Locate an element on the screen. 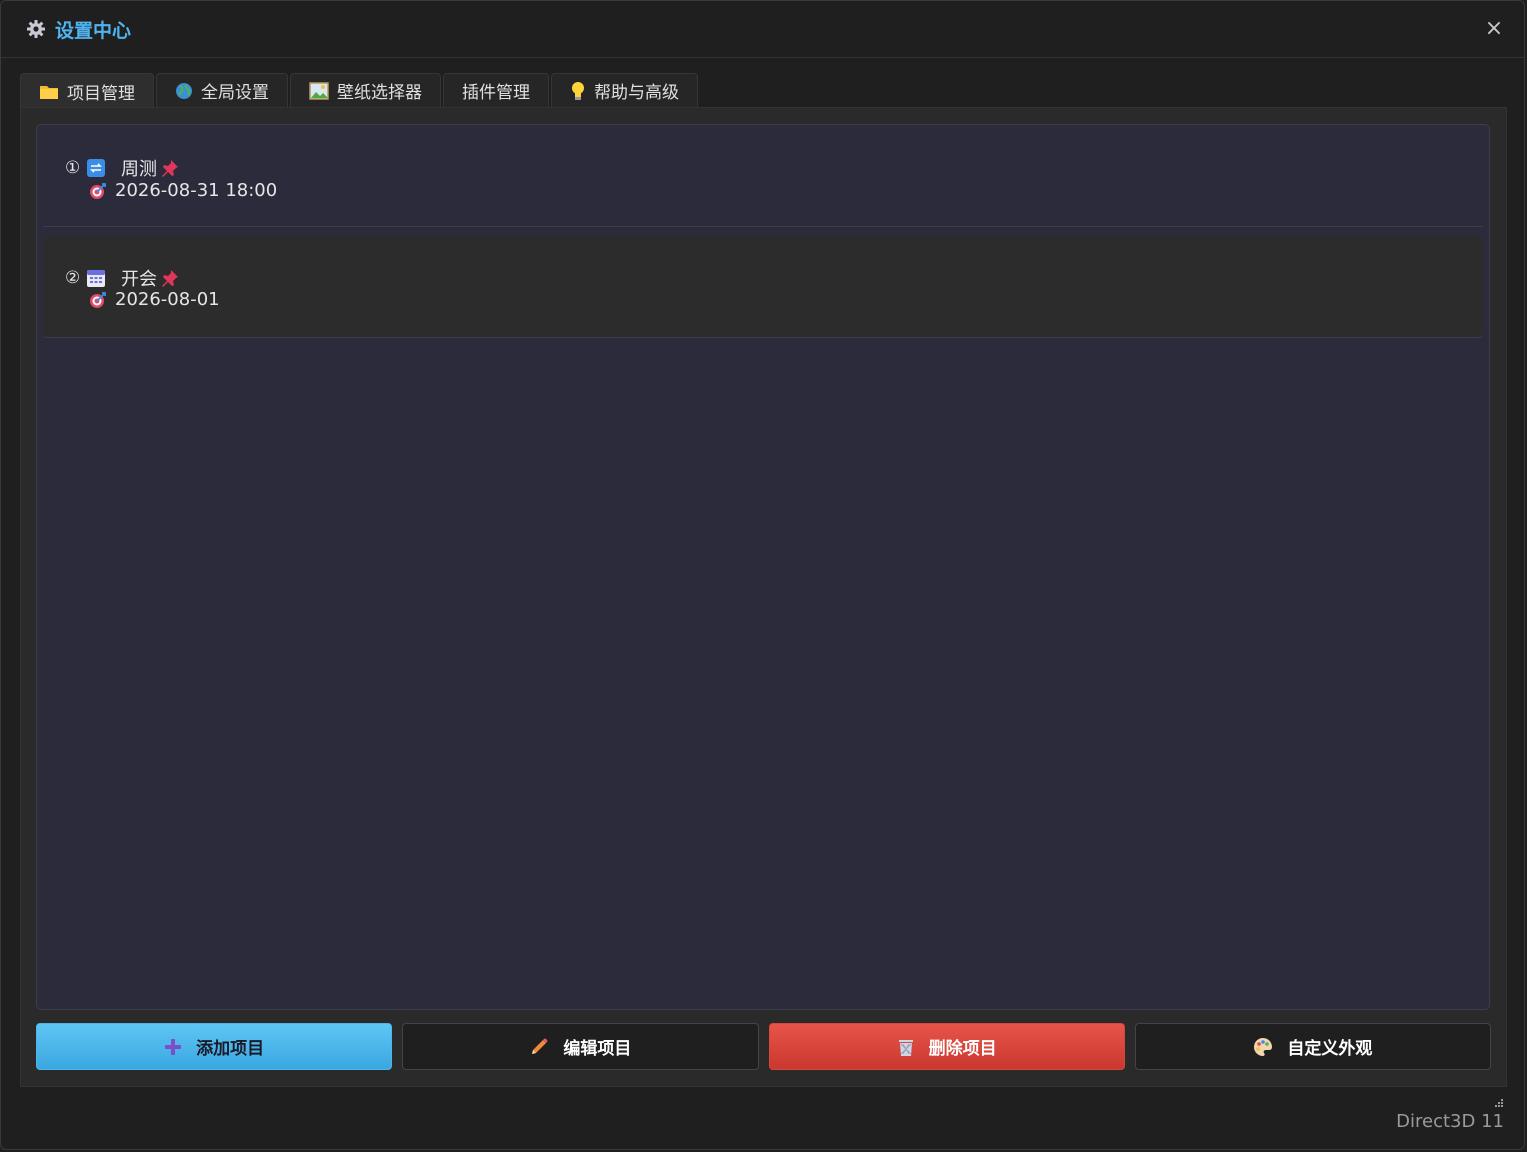 The image size is (1527, 1152). customize-button-label: 自定义外观 is located at coordinates (1330, 1049).